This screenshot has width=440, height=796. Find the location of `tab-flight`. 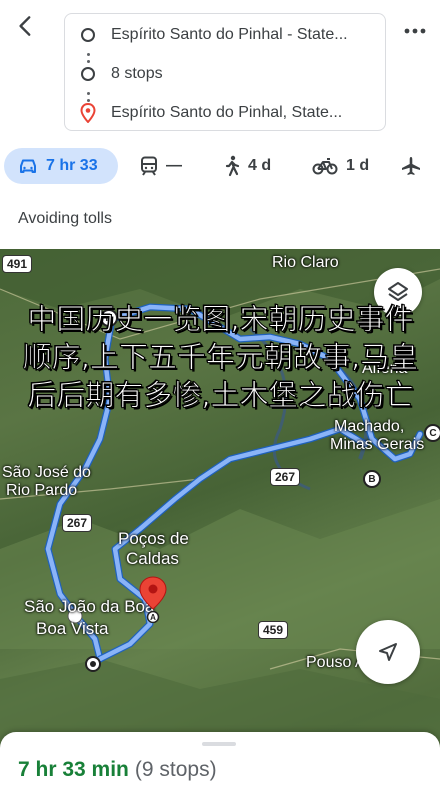

tab-flight is located at coordinates (411, 166).